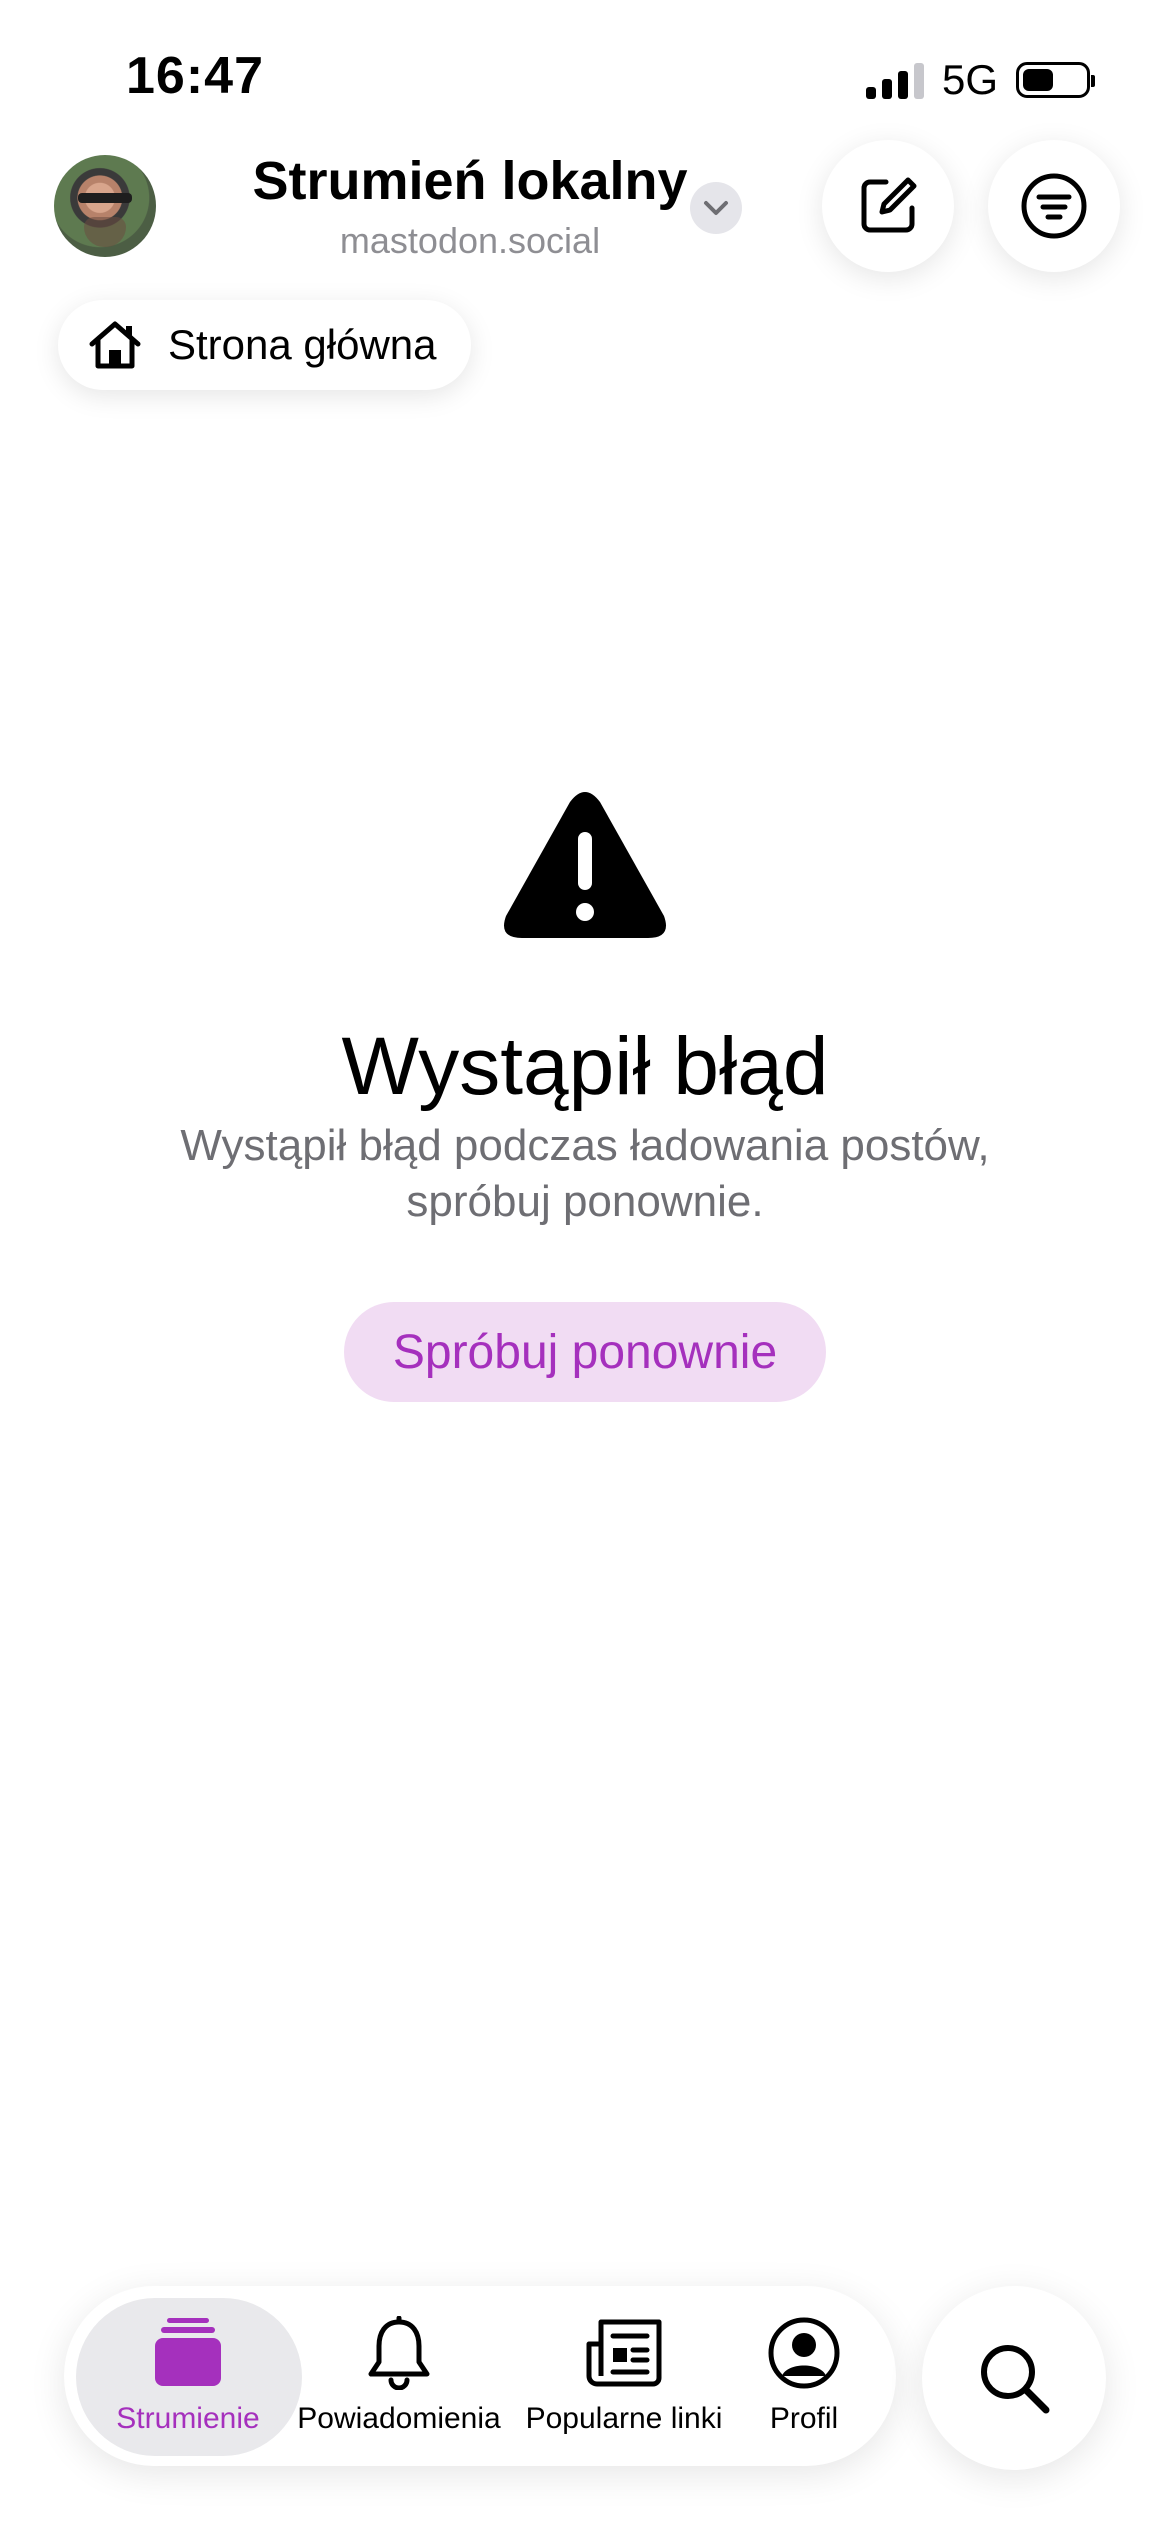  What do you see at coordinates (969, 79) in the screenshot?
I see `network-label: 5G` at bounding box center [969, 79].